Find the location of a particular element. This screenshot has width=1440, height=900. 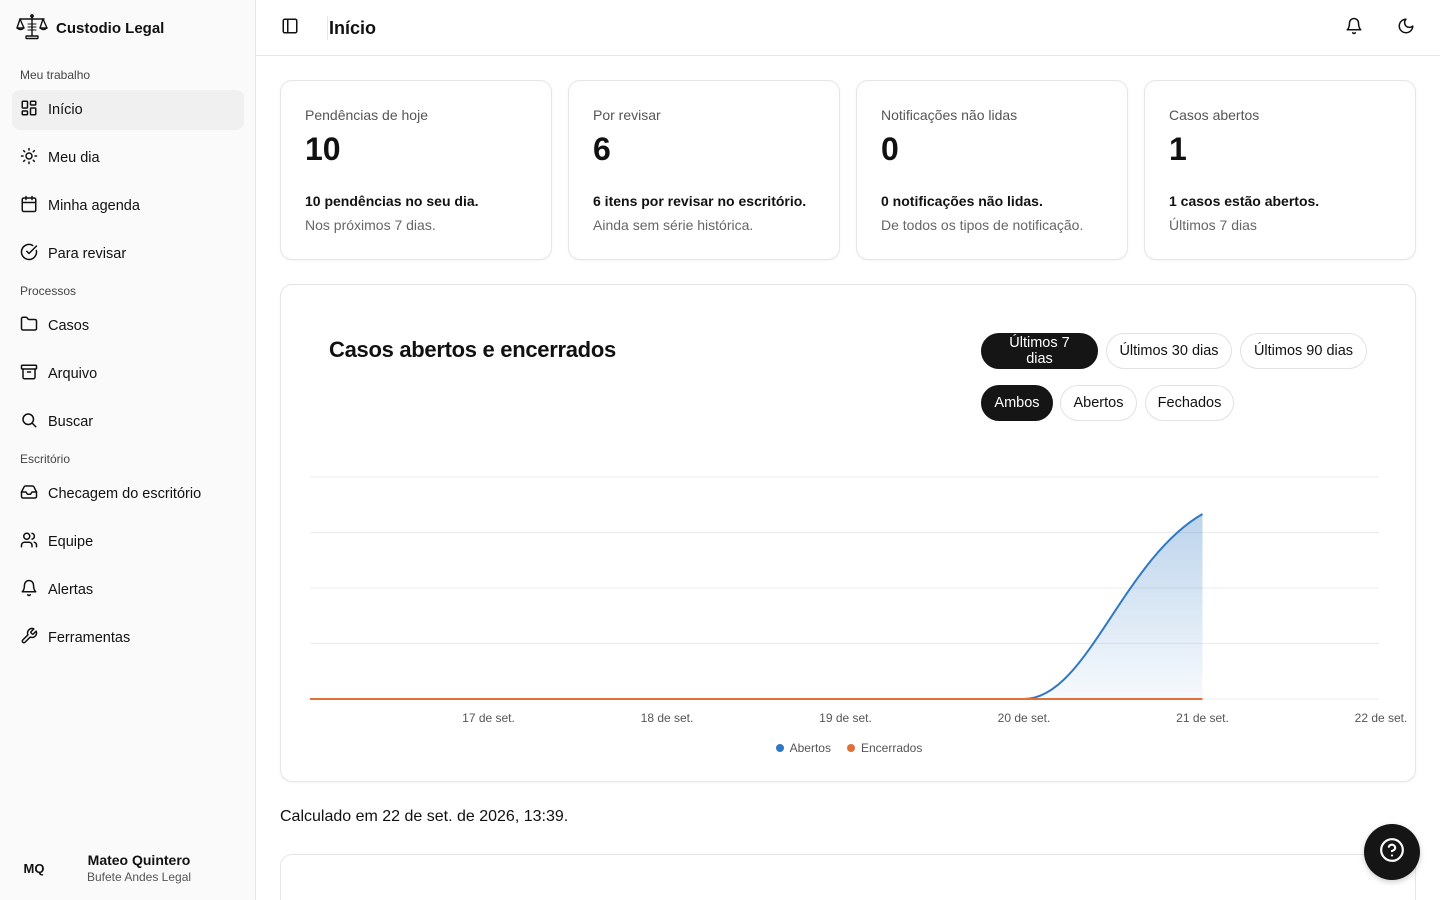

sidebar-item-casos: Casos is located at coordinates (128, 326).